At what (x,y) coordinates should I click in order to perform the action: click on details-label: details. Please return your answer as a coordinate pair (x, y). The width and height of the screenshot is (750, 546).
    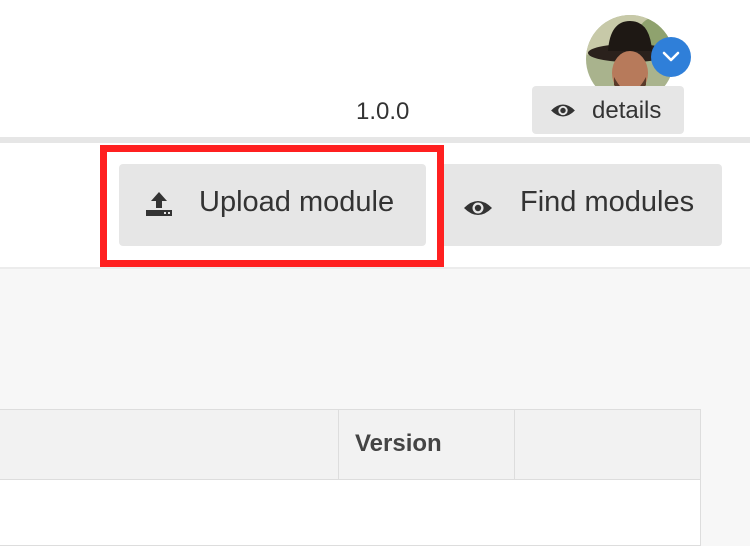
    Looking at the image, I should click on (627, 110).